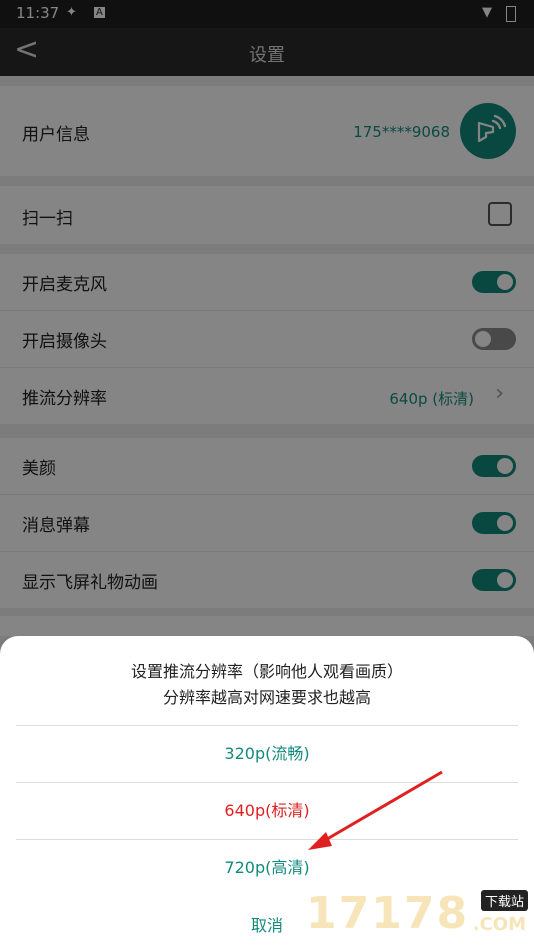 The height and width of the screenshot is (950, 534). I want to click on watermark-logo: 17178 下载站 .COM, so click(417, 916).